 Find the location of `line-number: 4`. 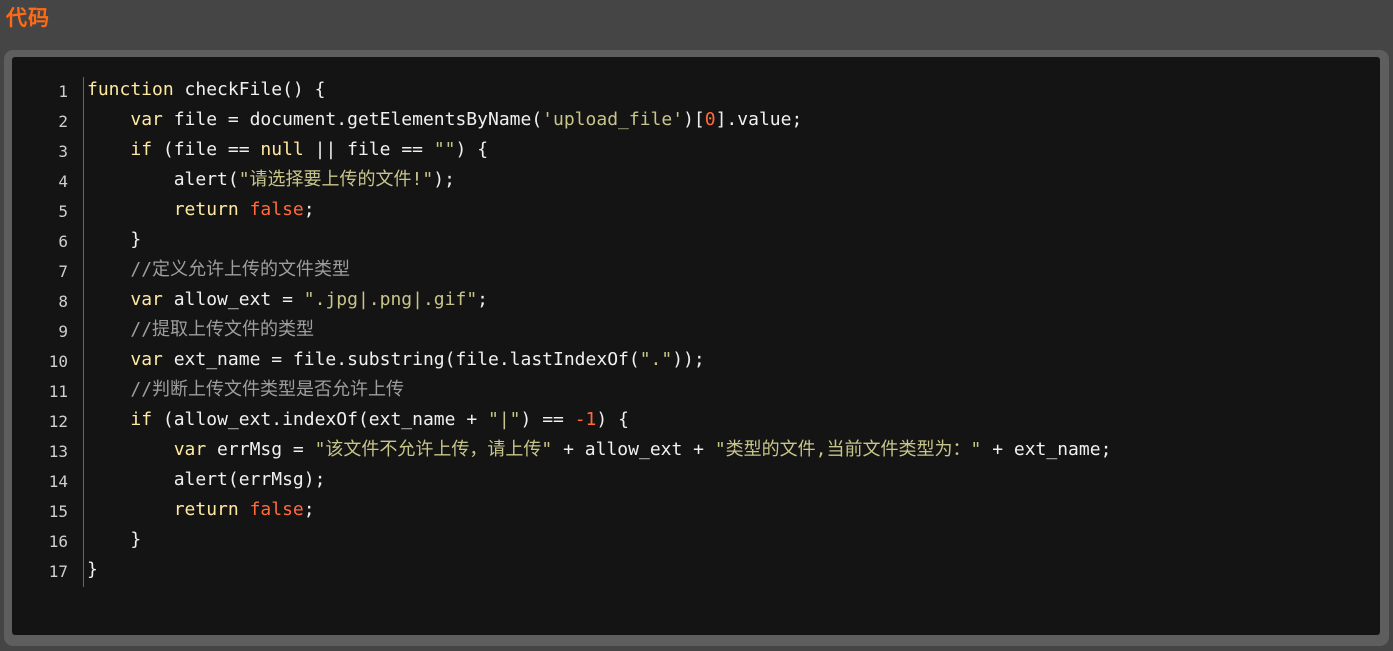

line-number: 4 is located at coordinates (63, 181).